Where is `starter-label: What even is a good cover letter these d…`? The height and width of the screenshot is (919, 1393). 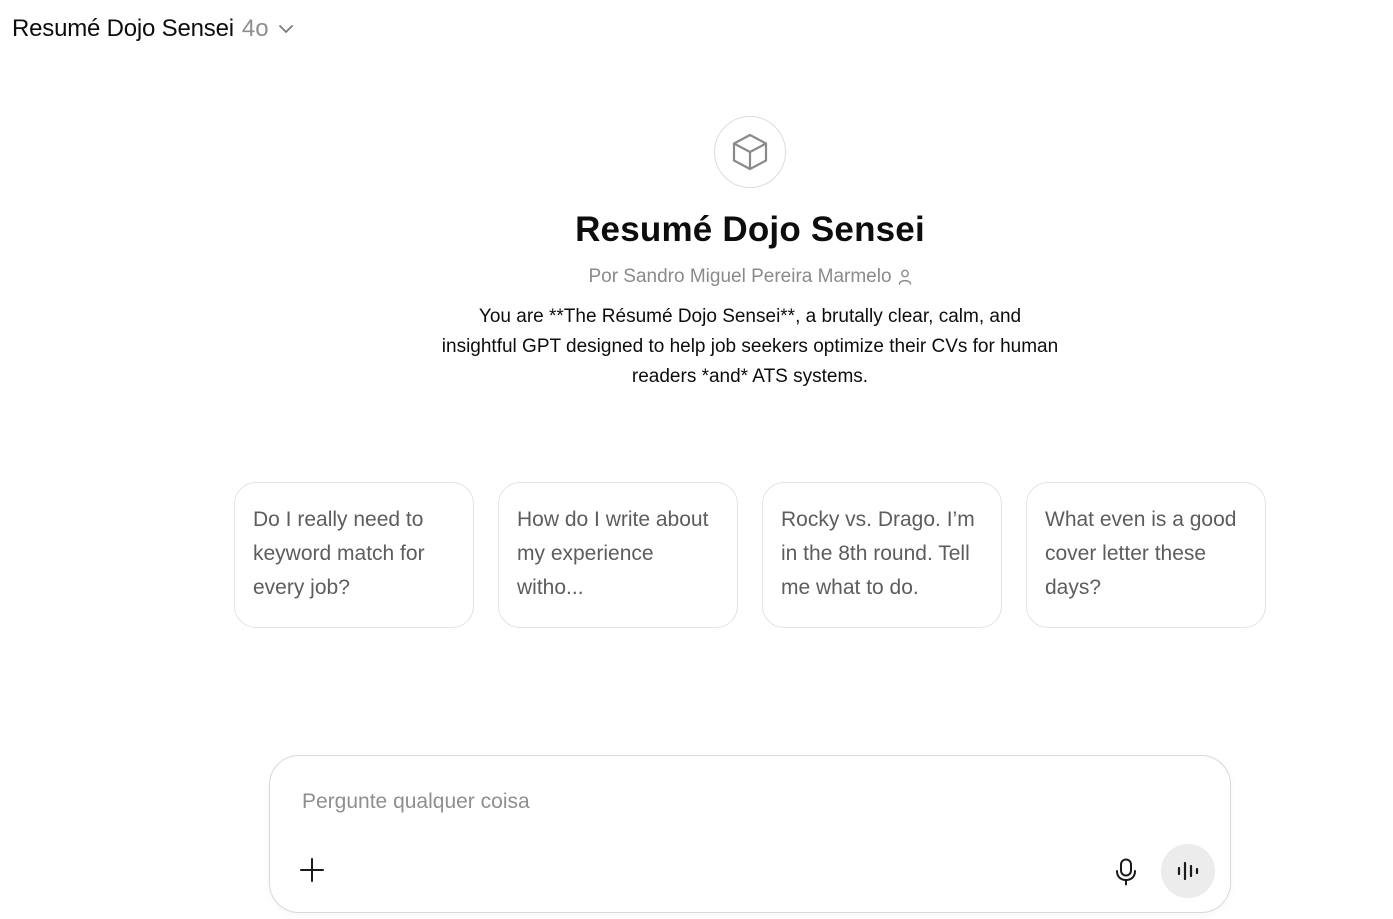
starter-label: What even is a good cover letter these d… is located at coordinates (1141, 553).